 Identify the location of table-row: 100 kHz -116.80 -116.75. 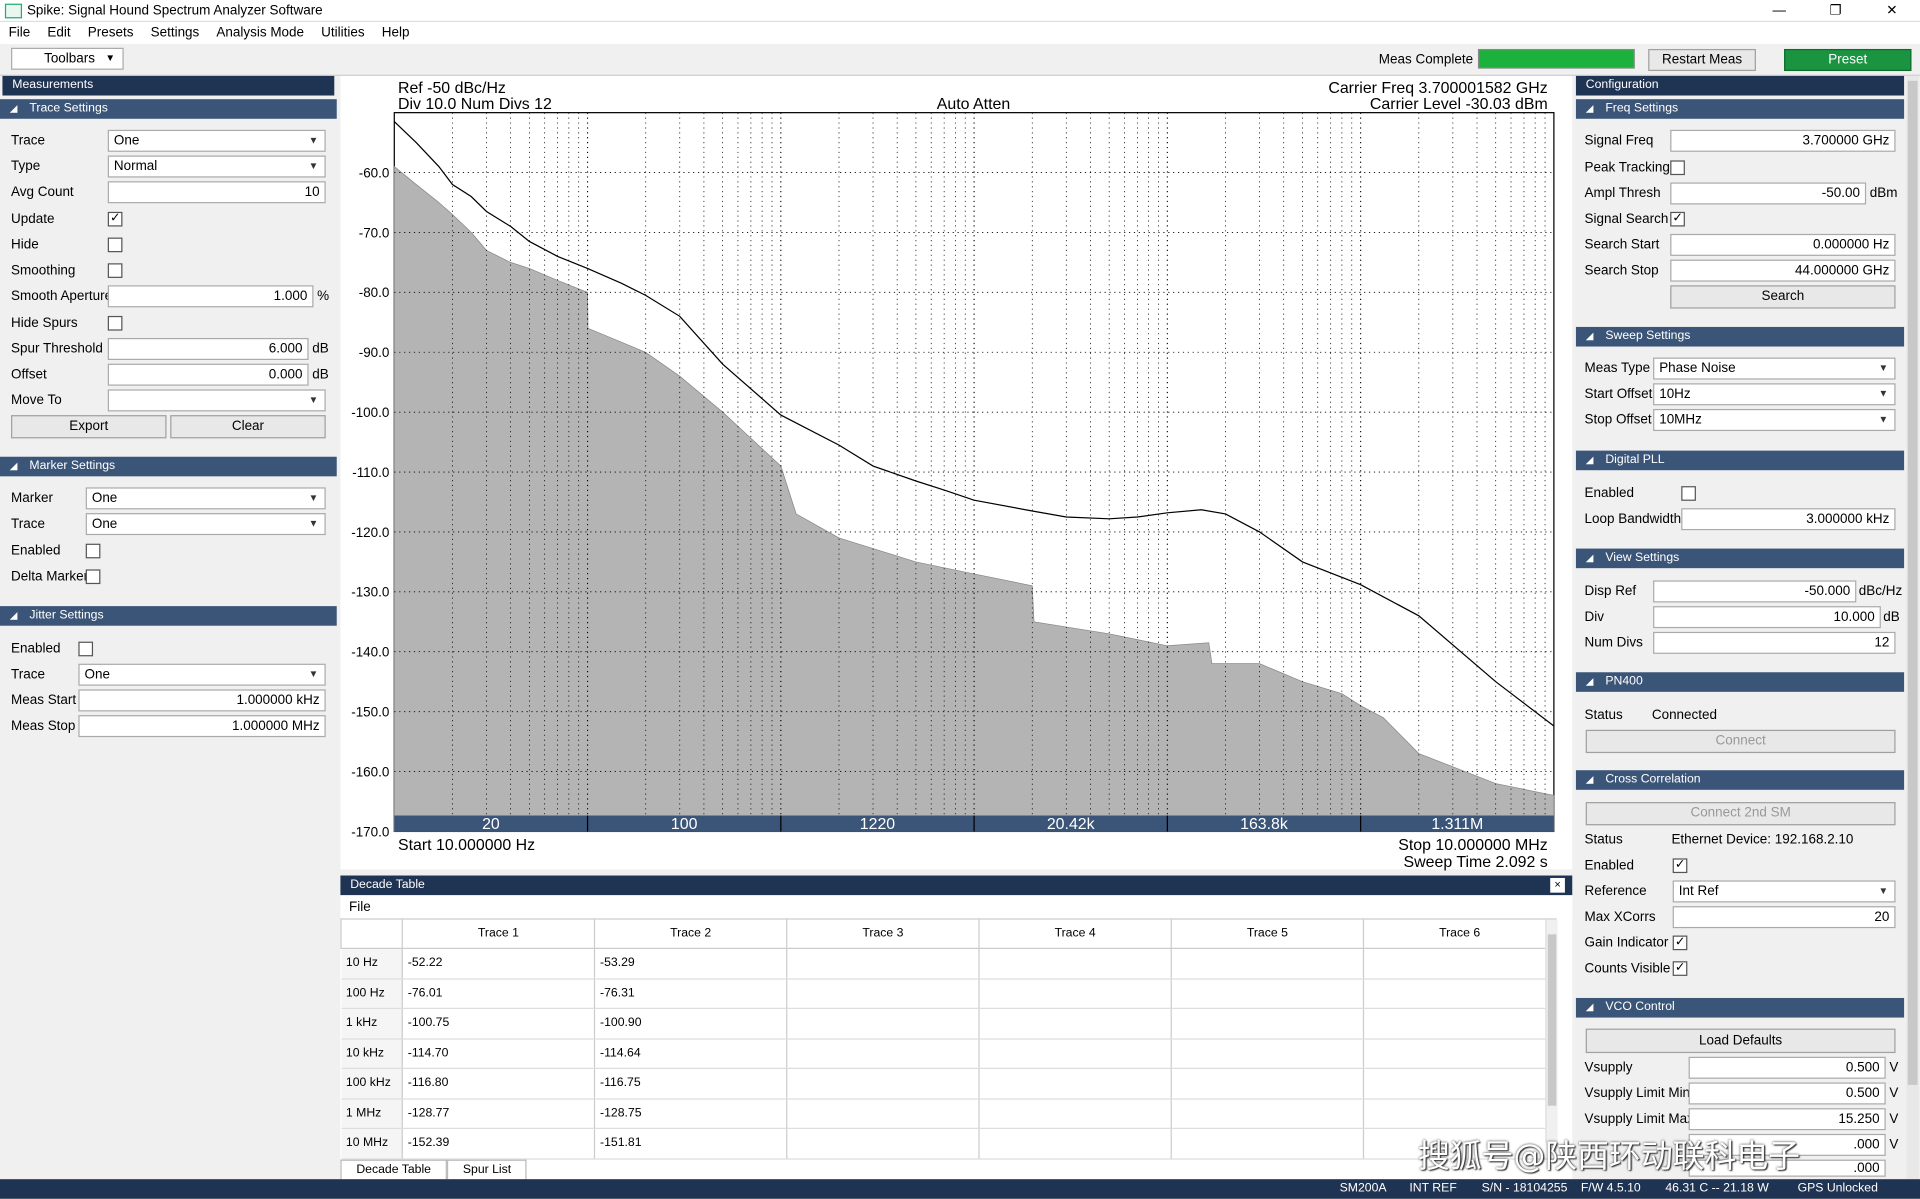
(949, 1083).